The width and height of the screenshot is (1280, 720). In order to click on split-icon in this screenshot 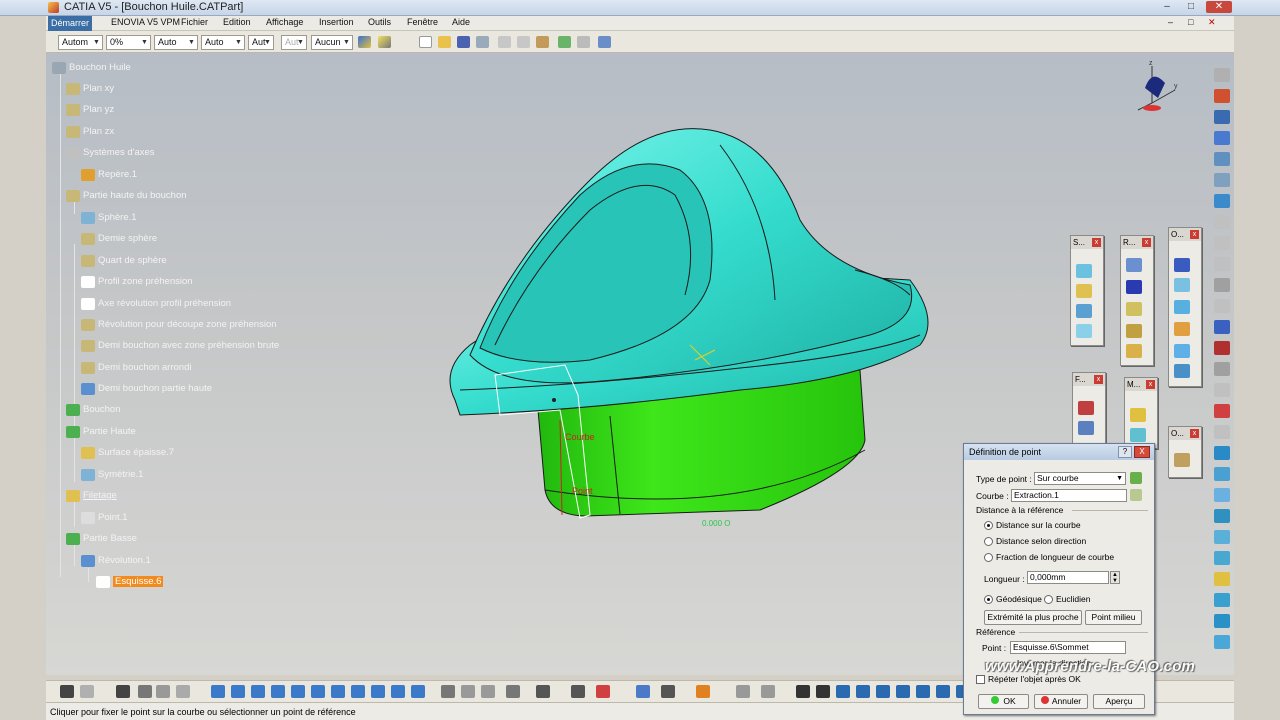, I will do `click(1134, 351)`.